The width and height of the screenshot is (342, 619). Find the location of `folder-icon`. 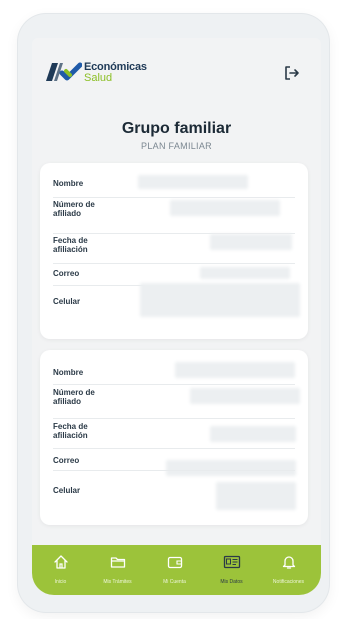

folder-icon is located at coordinates (117, 562).